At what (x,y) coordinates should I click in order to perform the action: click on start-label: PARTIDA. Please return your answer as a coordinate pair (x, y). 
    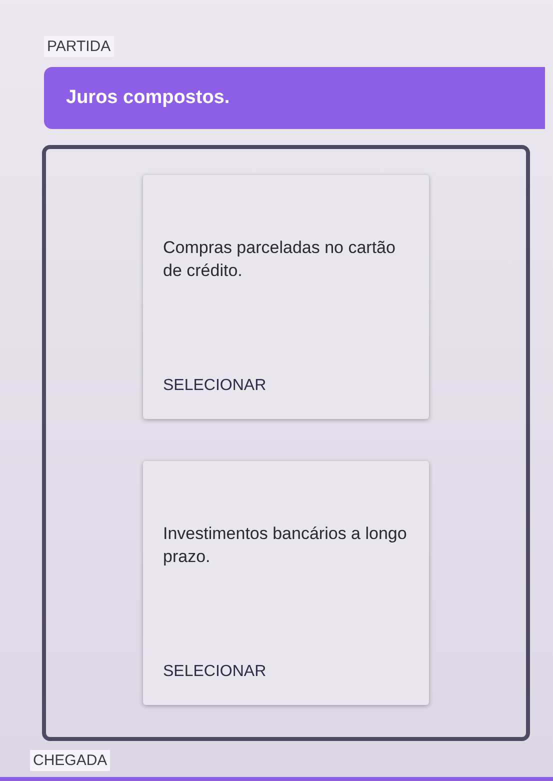
    Looking at the image, I should click on (79, 46).